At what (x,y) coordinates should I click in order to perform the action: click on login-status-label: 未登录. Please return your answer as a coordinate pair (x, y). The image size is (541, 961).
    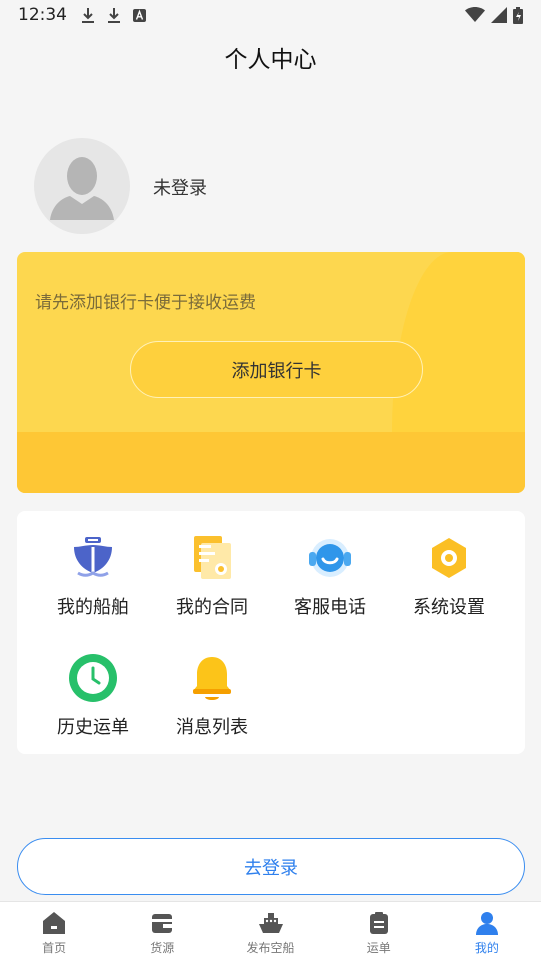
    Looking at the image, I should click on (180, 187).